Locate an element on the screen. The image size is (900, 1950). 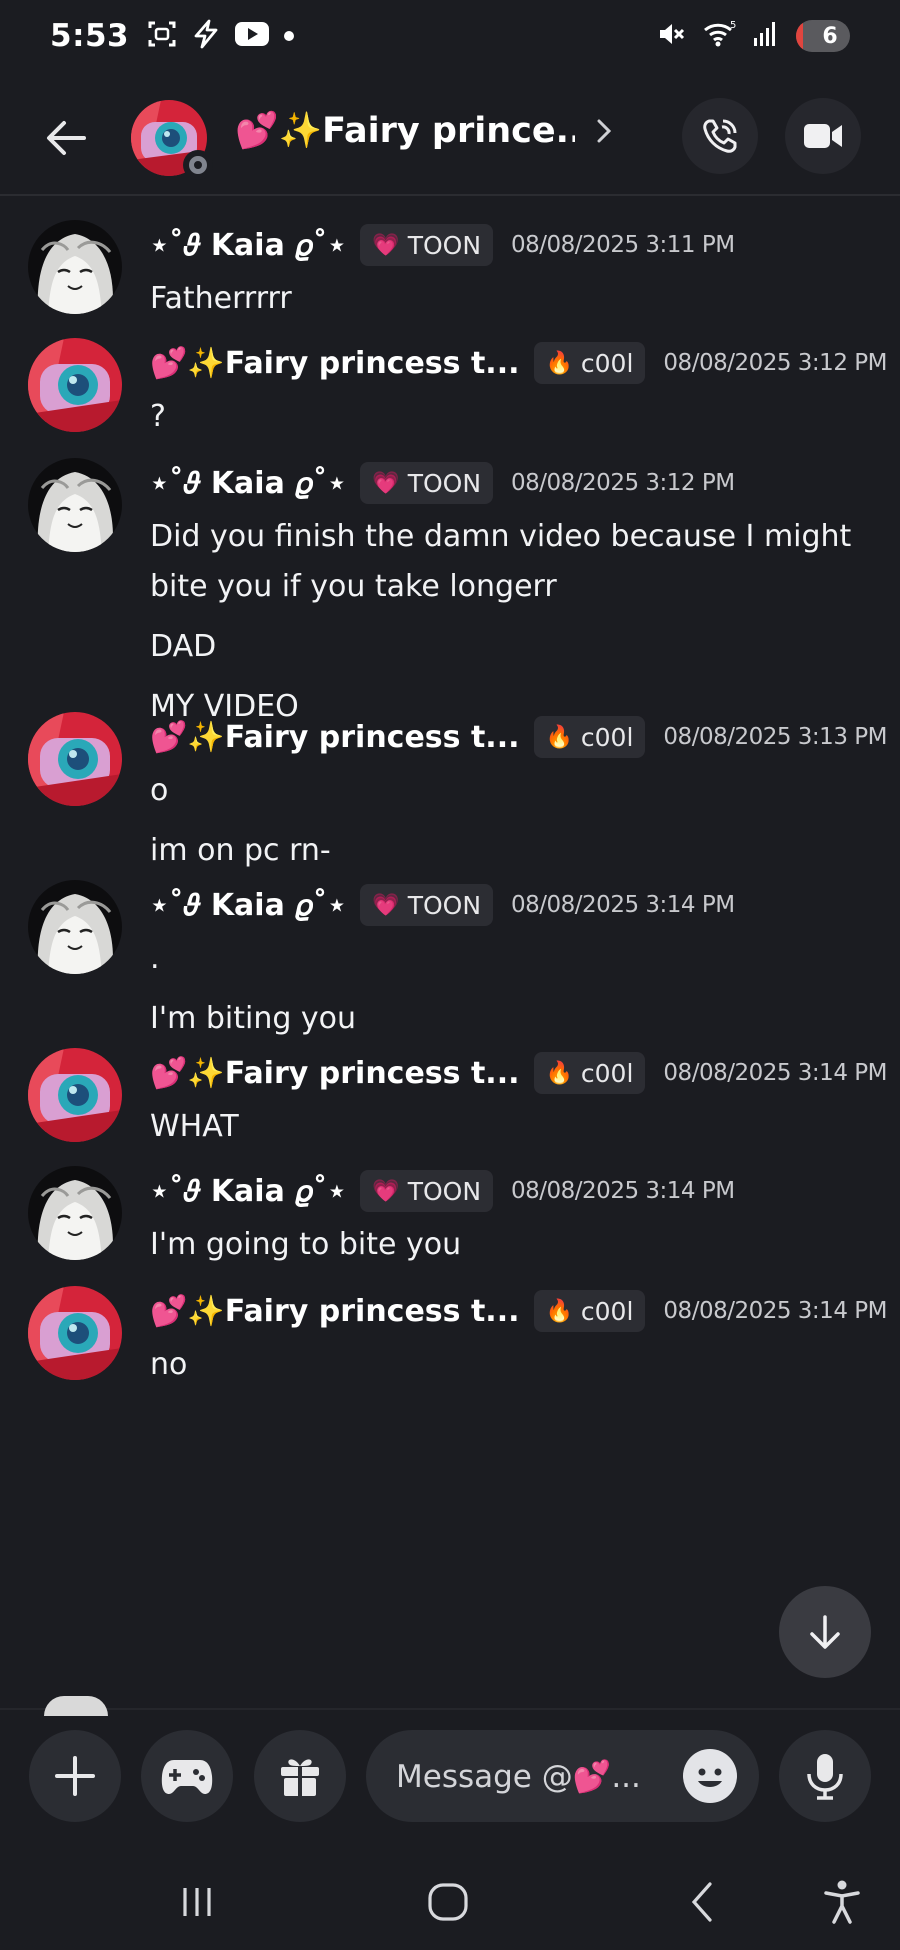
voice-message-button is located at coordinates (825, 1776).